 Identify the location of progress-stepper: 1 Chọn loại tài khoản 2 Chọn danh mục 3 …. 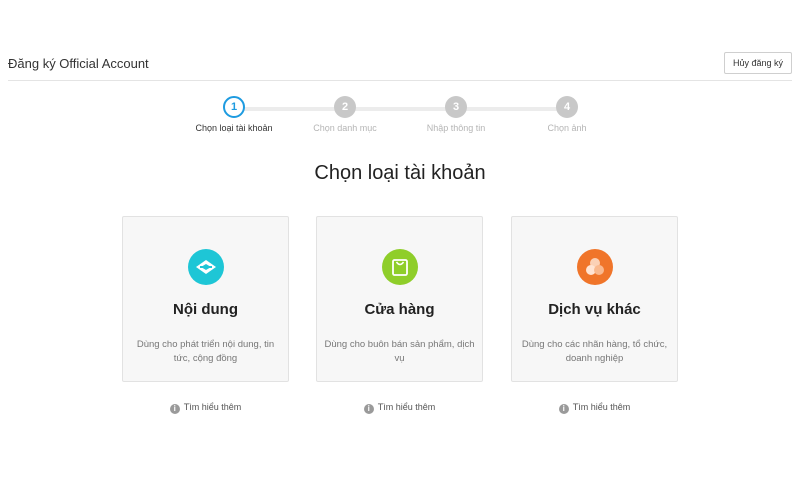
(400, 118).